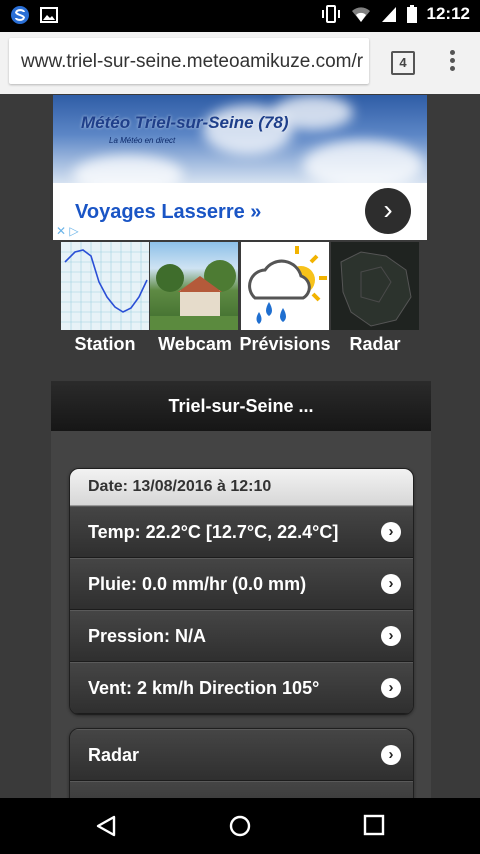 This screenshot has width=480, height=854. I want to click on ad-text: Voyages Lasserre », so click(168, 212).